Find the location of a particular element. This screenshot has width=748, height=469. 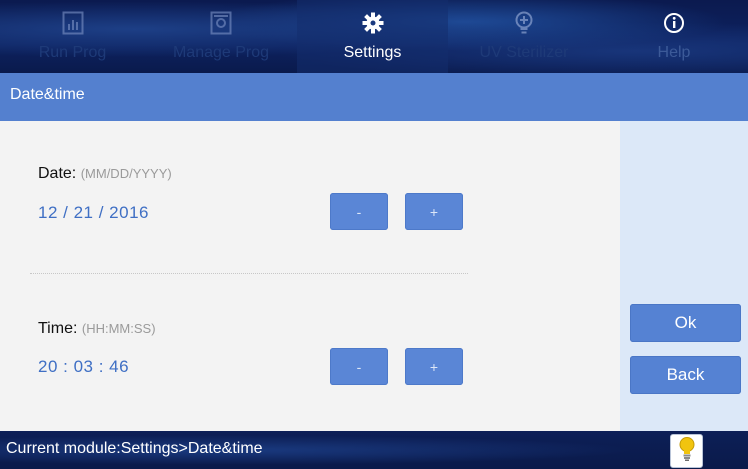

tab-uv-sterilizer-label: UV Sterilizer is located at coordinates (524, 52).